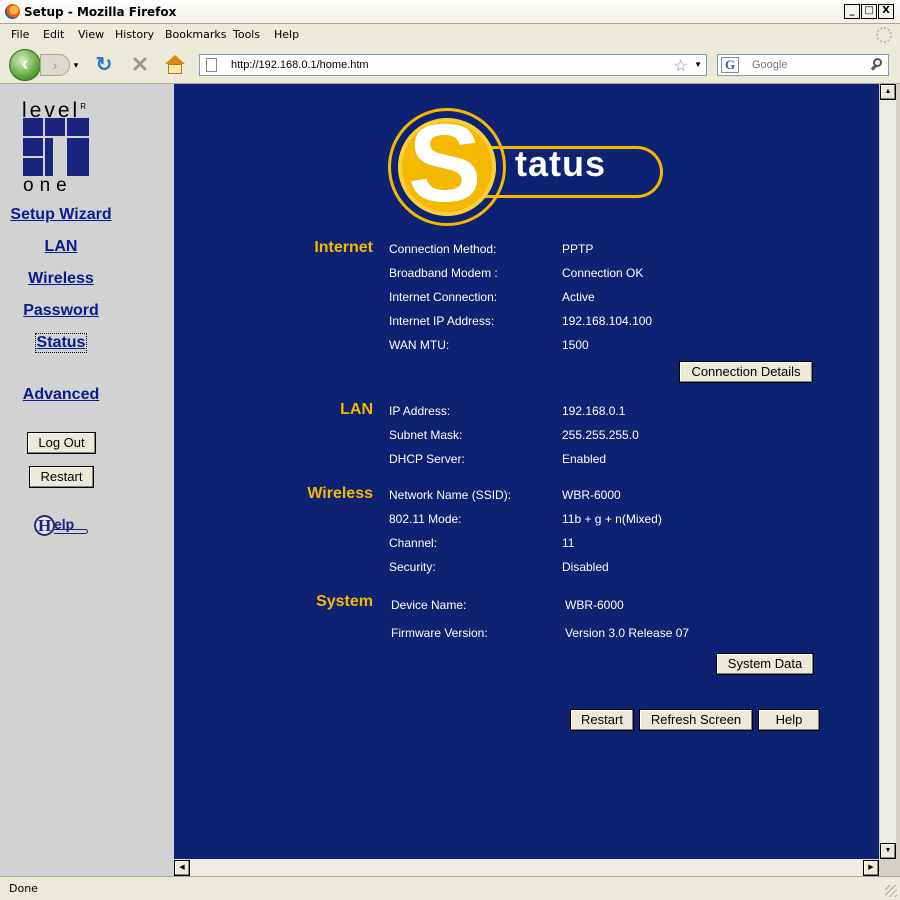 Image resolution: width=900 pixels, height=900 pixels. What do you see at coordinates (442, 321) in the screenshot?
I see `row-label: Internet IP Address:` at bounding box center [442, 321].